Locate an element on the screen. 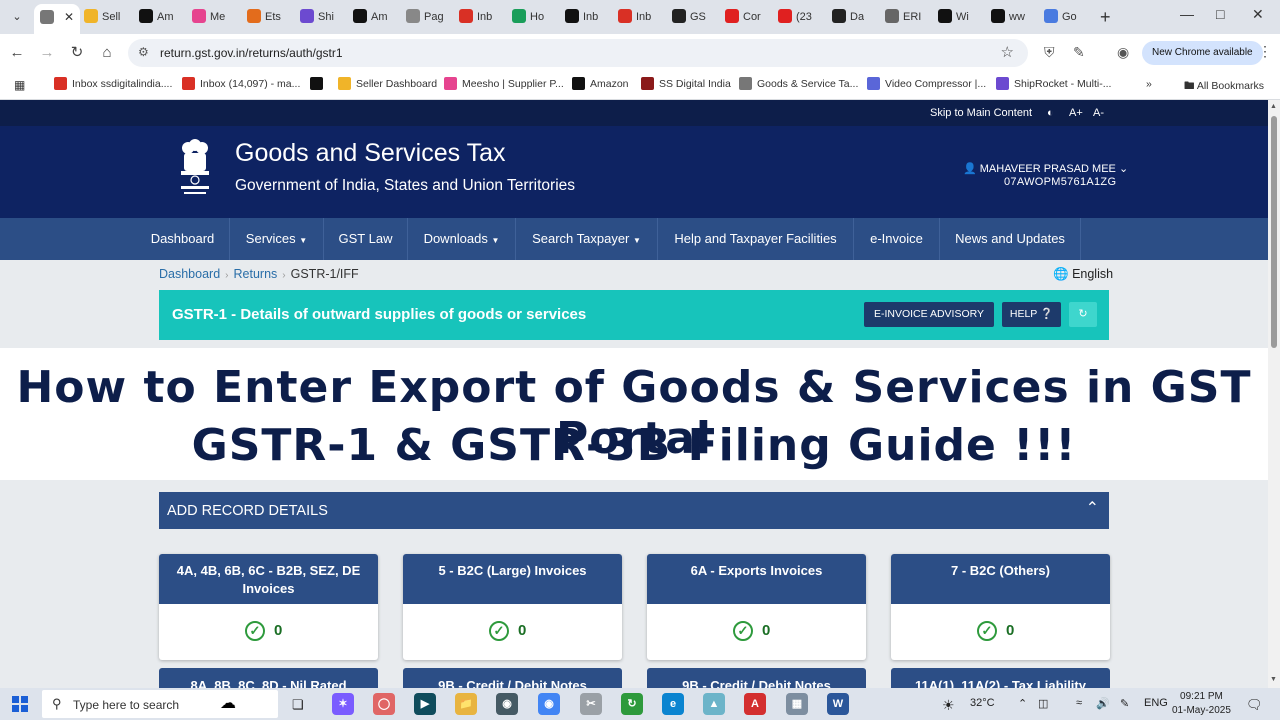 The image size is (1280, 720). help-button: HELP ❔ is located at coordinates (1031, 314).